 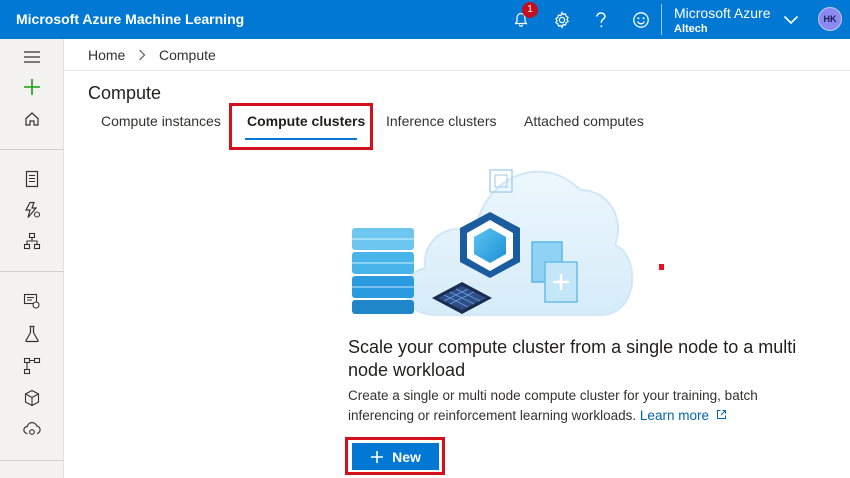 What do you see at coordinates (562, 20) in the screenshot?
I see `gear-icon` at bounding box center [562, 20].